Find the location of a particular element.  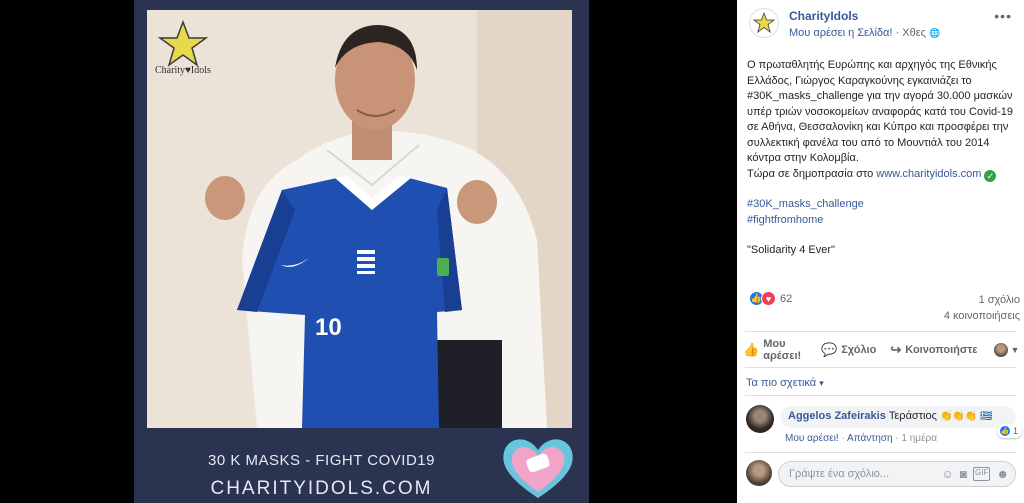

like-page-link: Μου αρέσει η Σελίδα! is located at coordinates (840, 33).